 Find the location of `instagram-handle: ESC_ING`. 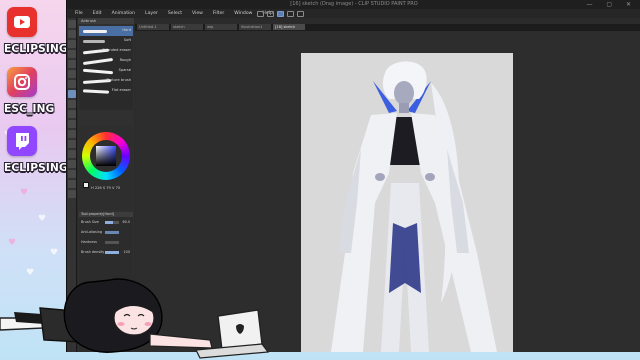

instagram-handle: ESC_ING is located at coordinates (29, 109).